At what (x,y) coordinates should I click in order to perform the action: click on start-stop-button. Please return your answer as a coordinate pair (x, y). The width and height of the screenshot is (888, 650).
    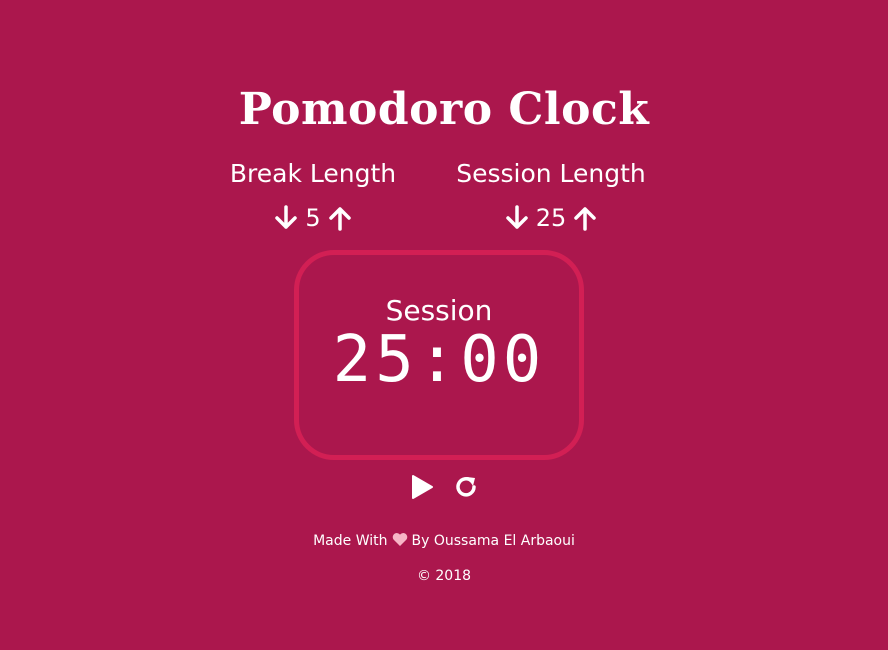
    Looking at the image, I should click on (422, 487).